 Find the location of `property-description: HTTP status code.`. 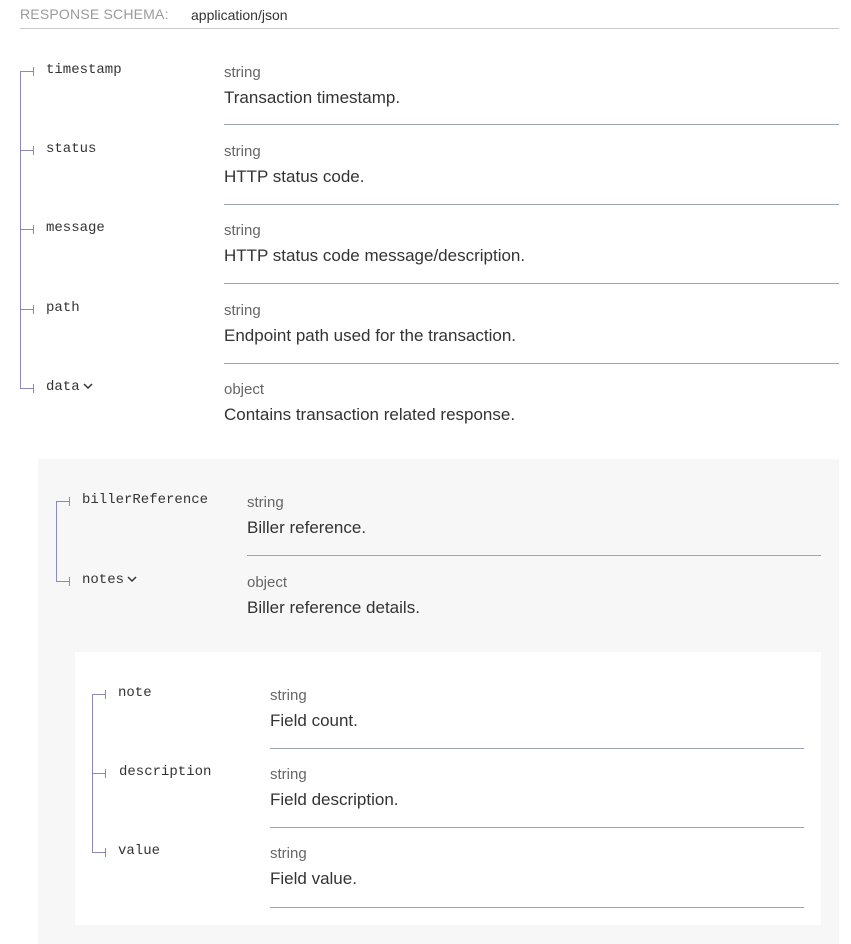

property-description: HTTP status code. is located at coordinates (294, 176).